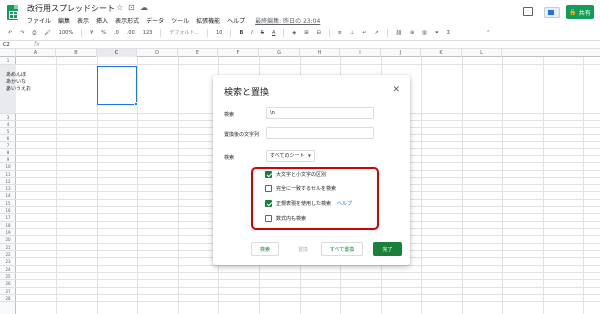 This screenshot has height=314, width=600. What do you see at coordinates (340, 33) in the screenshot?
I see `horizontal-align-icon: ≡` at bounding box center [340, 33].